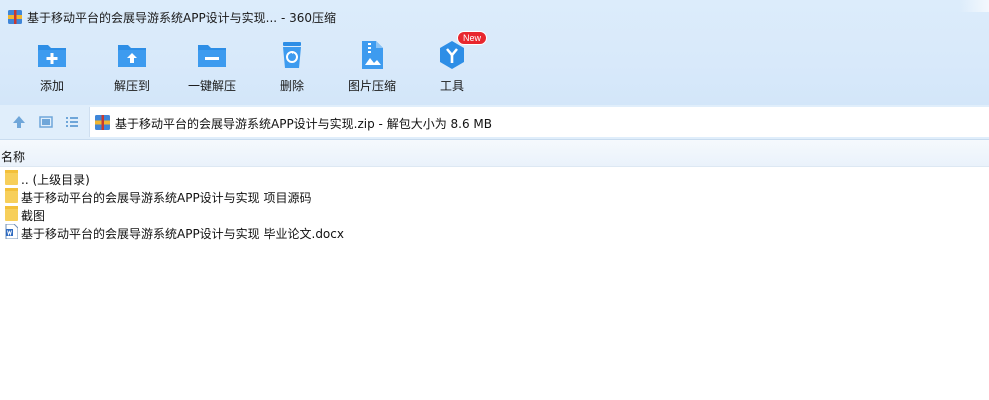  I want to click on list-item-source-folder: 基于移动平台的会展导游系统APP设计与实现 项目源码, so click(200, 196).